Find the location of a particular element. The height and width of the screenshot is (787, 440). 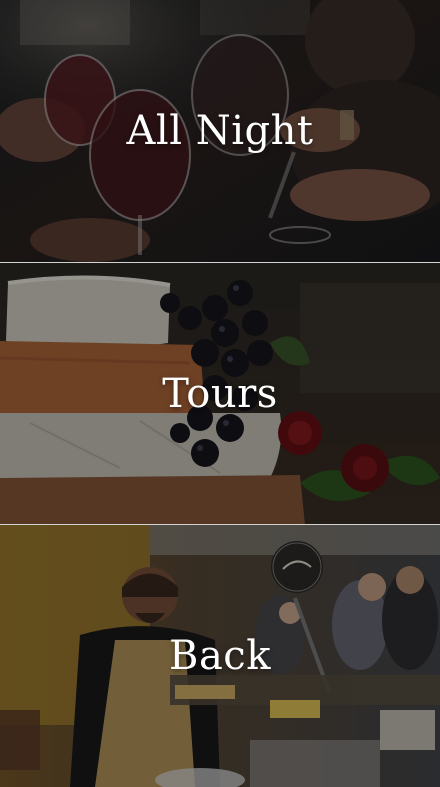

menu-item-label: Tours is located at coordinates (220, 393).